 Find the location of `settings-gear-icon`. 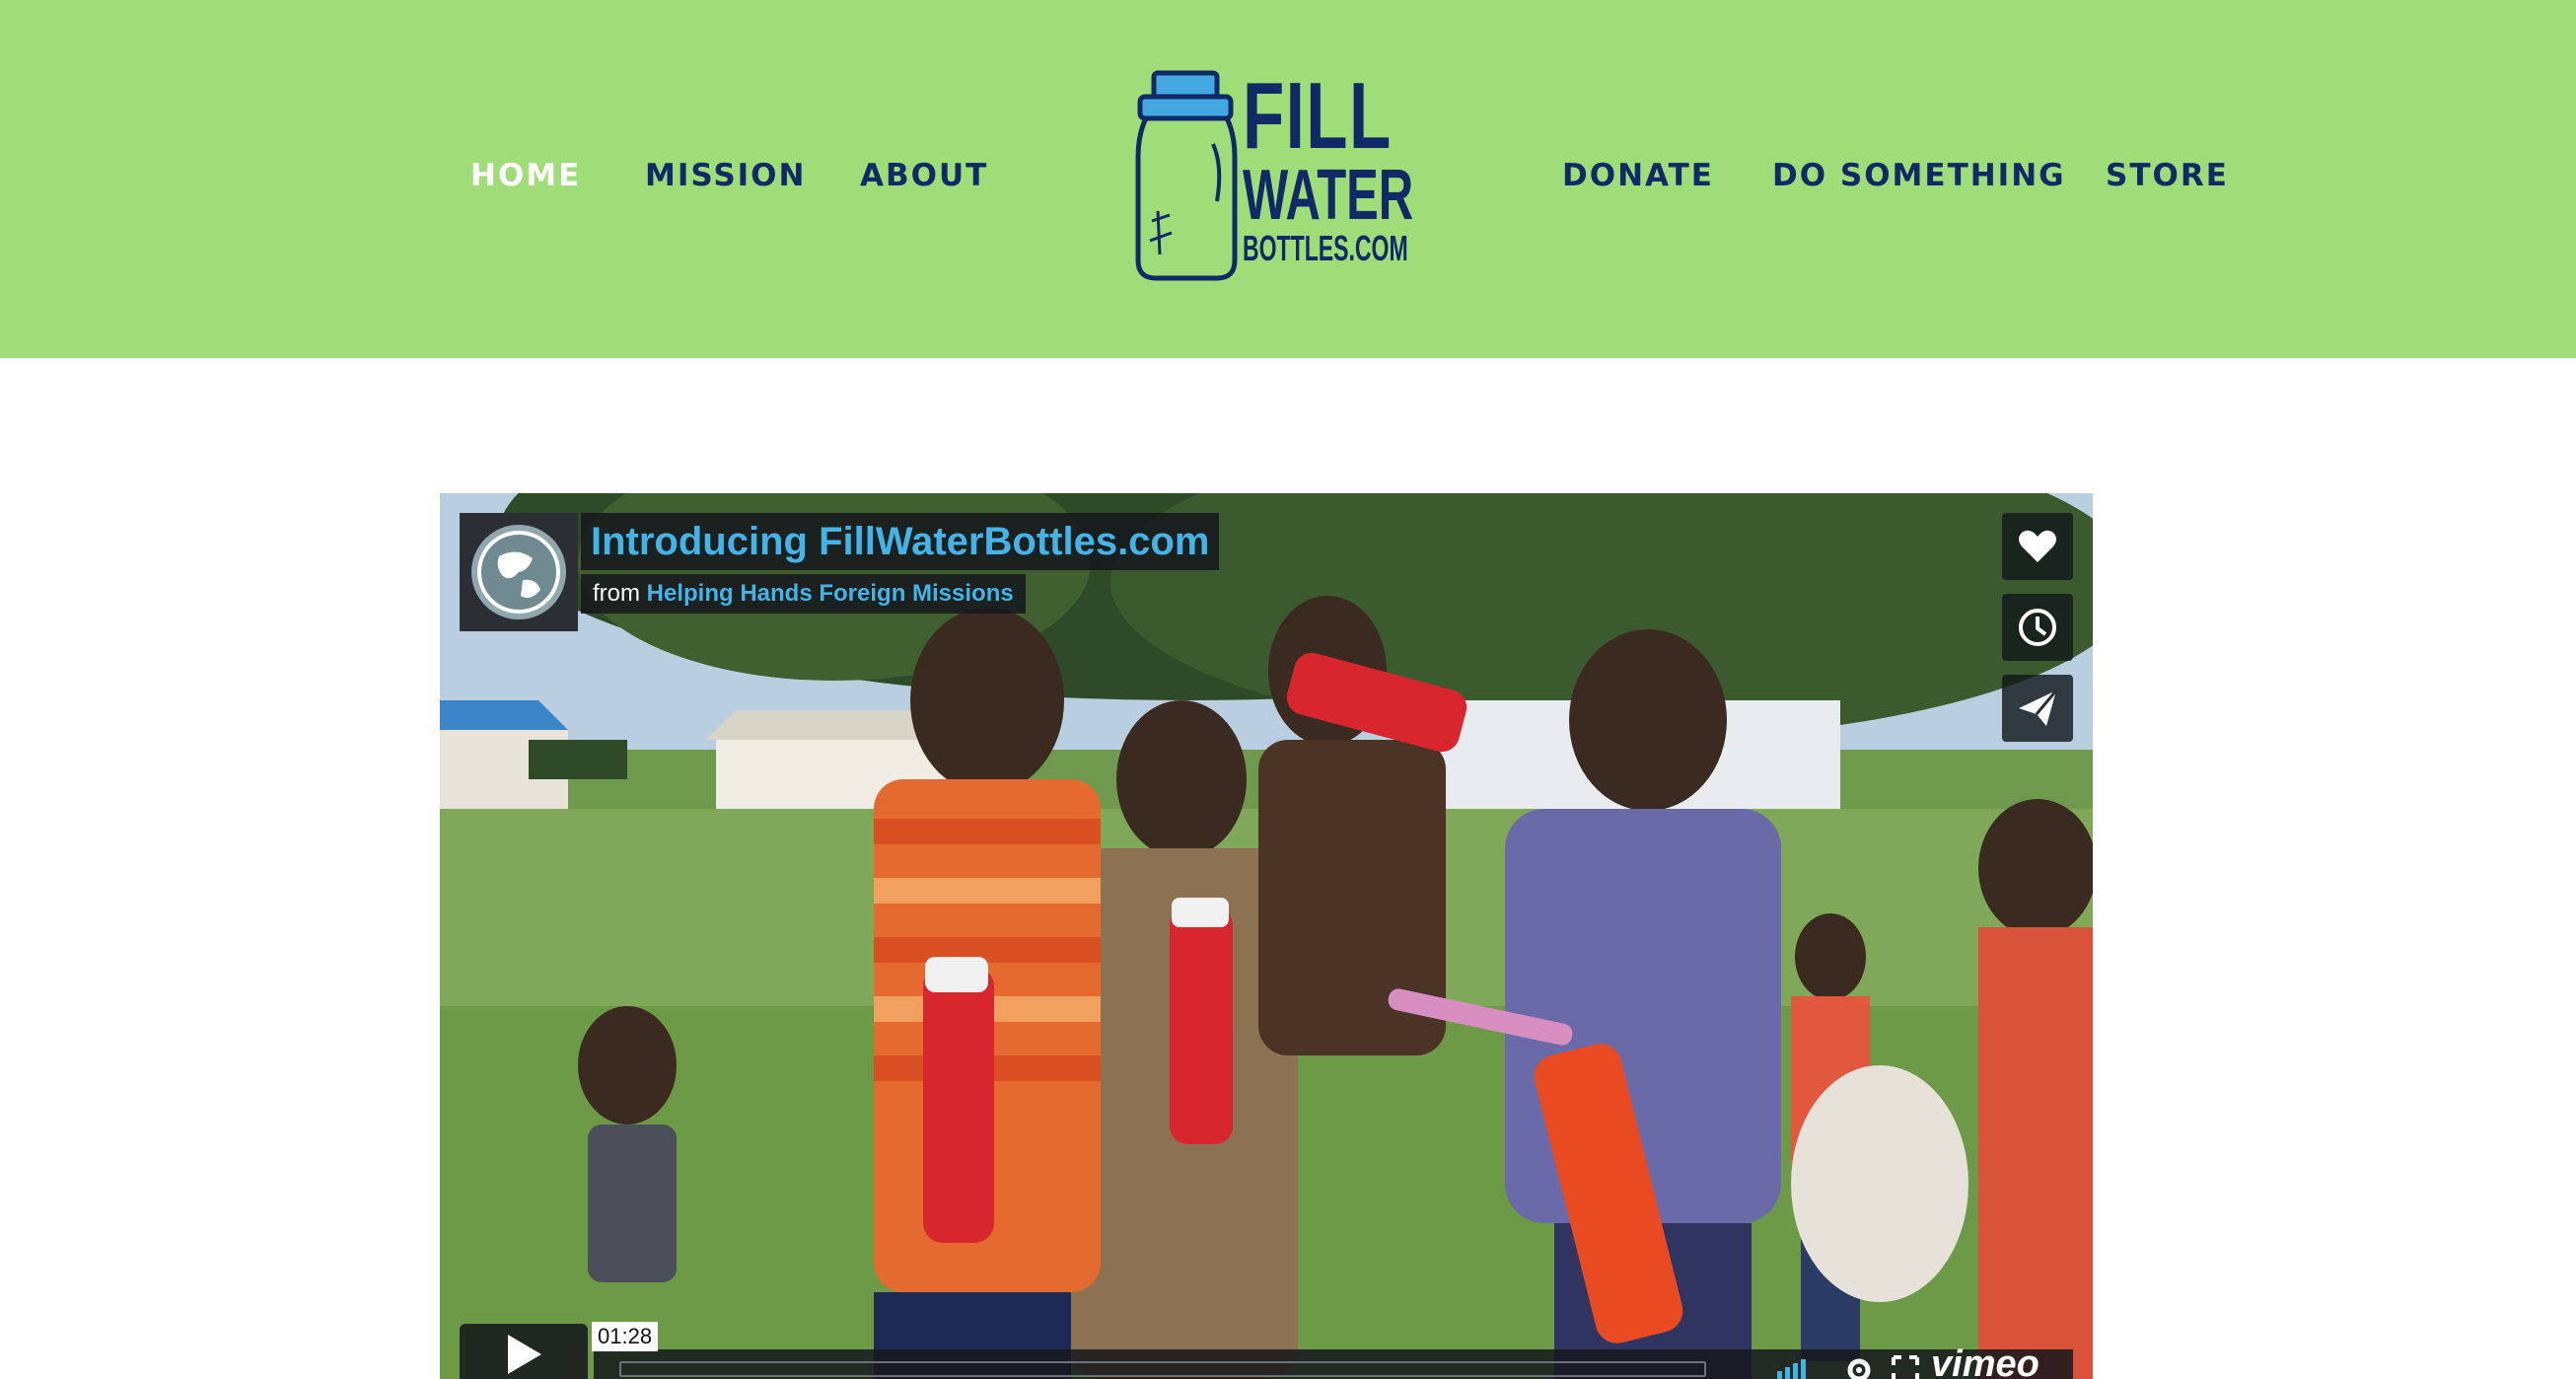

settings-gear-icon is located at coordinates (1859, 1367).